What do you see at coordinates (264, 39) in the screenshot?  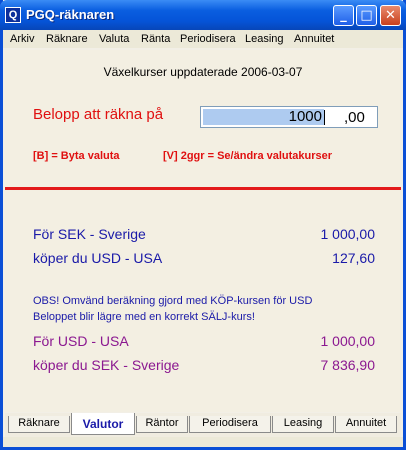 I see `menu-leasing: Leasing` at bounding box center [264, 39].